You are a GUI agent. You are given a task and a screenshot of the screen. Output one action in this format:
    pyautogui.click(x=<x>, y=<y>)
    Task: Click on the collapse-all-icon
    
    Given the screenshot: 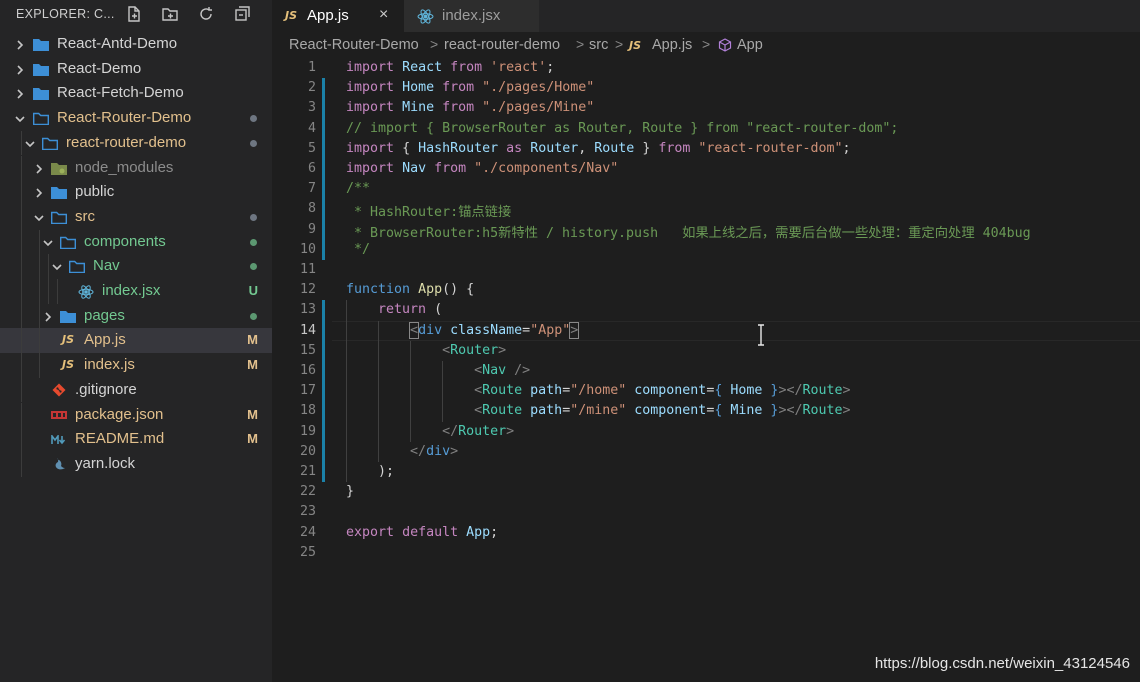 What is the action you would take?
    pyautogui.click(x=242, y=14)
    